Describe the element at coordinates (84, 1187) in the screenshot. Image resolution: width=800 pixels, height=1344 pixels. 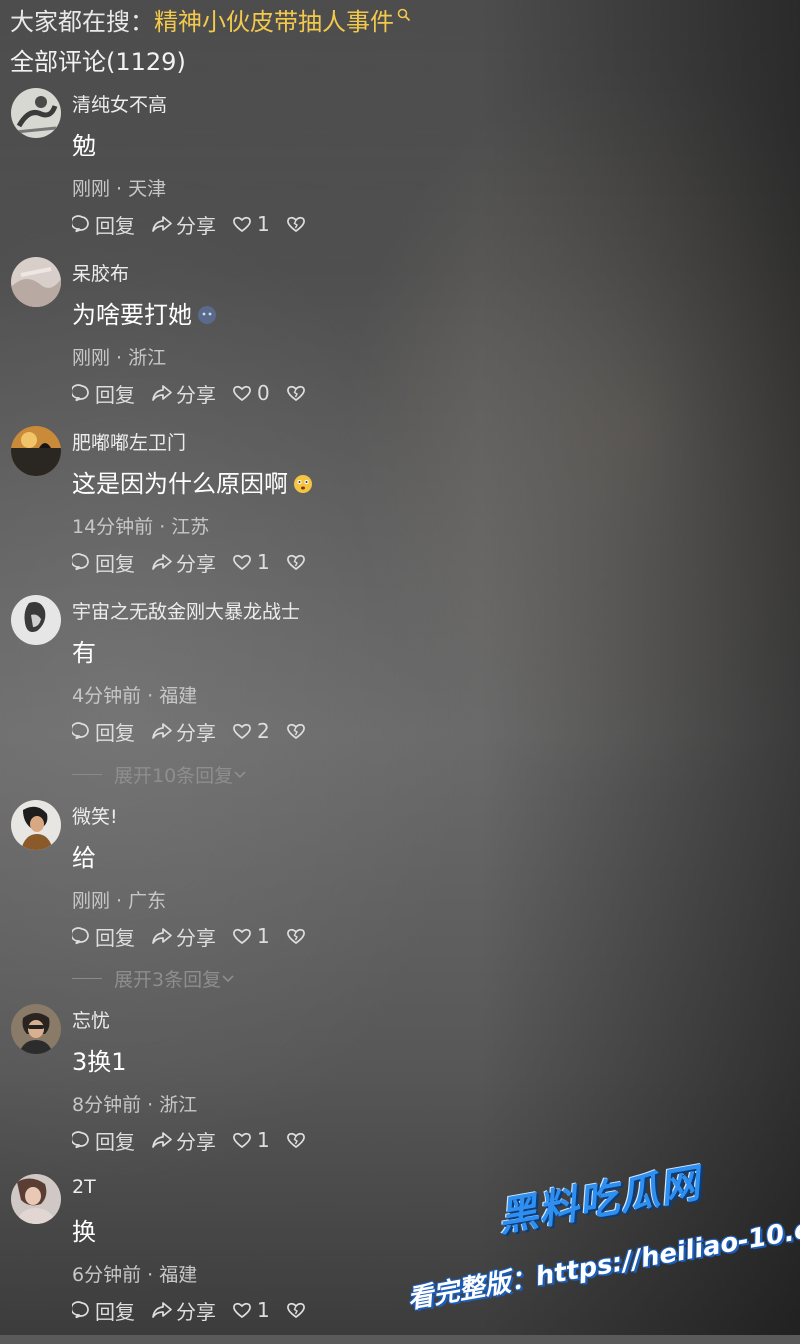
I see `comment-username: 2T` at that location.